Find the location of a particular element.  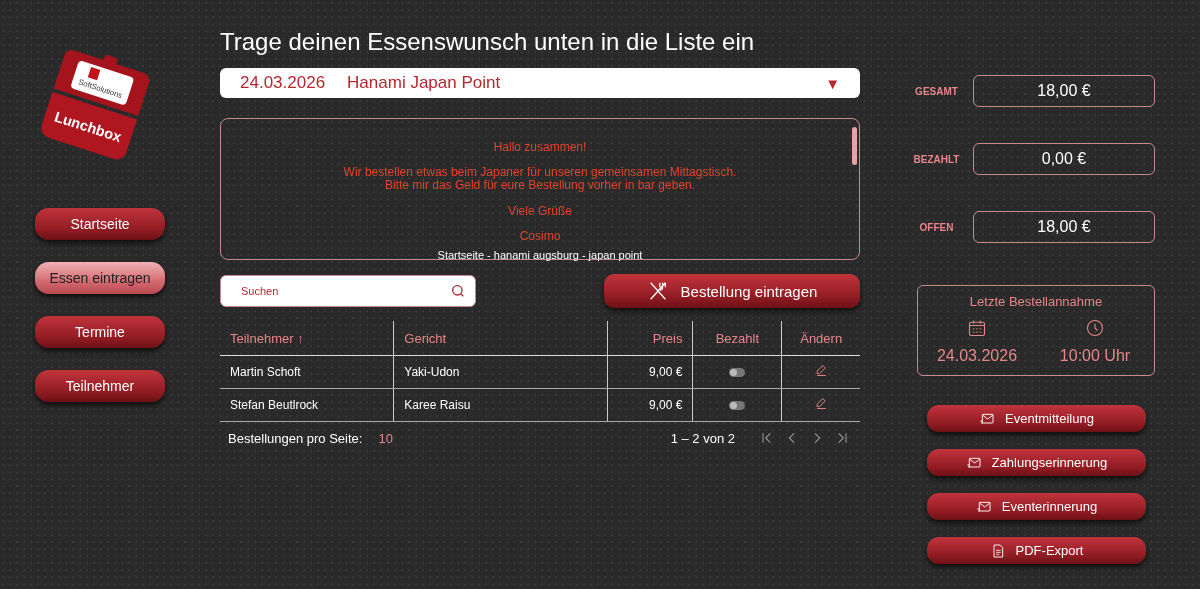

nav-button: Termine is located at coordinates (100, 332).